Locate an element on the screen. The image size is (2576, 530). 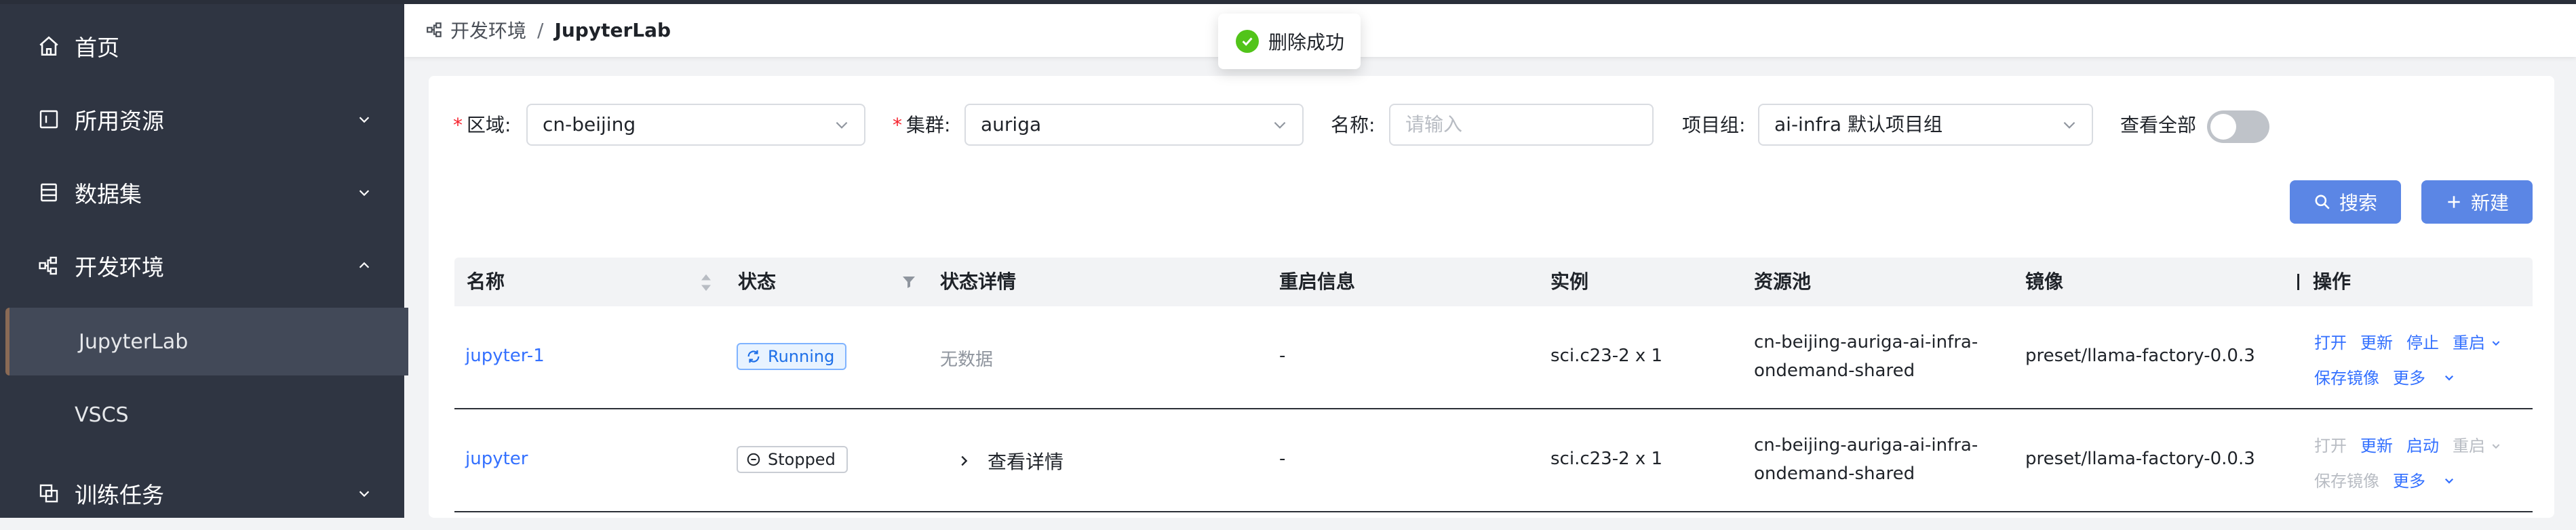
sidebar-item-training: 训练任务 is located at coordinates (202, 493).